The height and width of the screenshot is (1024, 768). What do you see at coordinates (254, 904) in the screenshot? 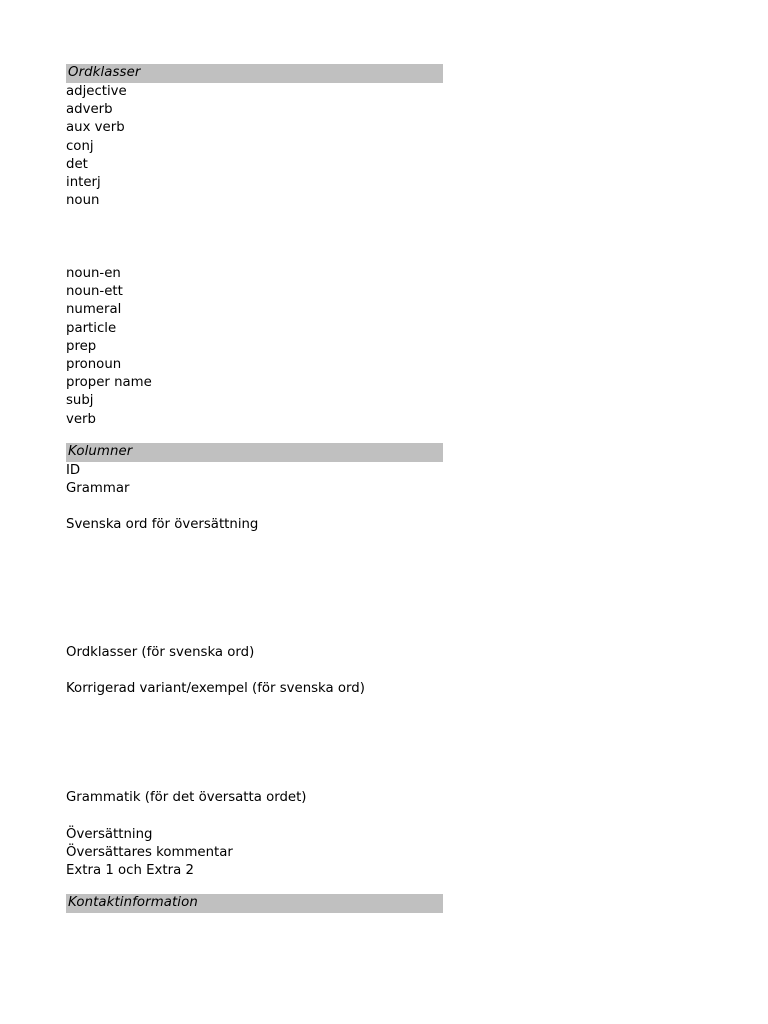
I see `section-heading-kontaktinformation: Kontaktinformation` at bounding box center [254, 904].